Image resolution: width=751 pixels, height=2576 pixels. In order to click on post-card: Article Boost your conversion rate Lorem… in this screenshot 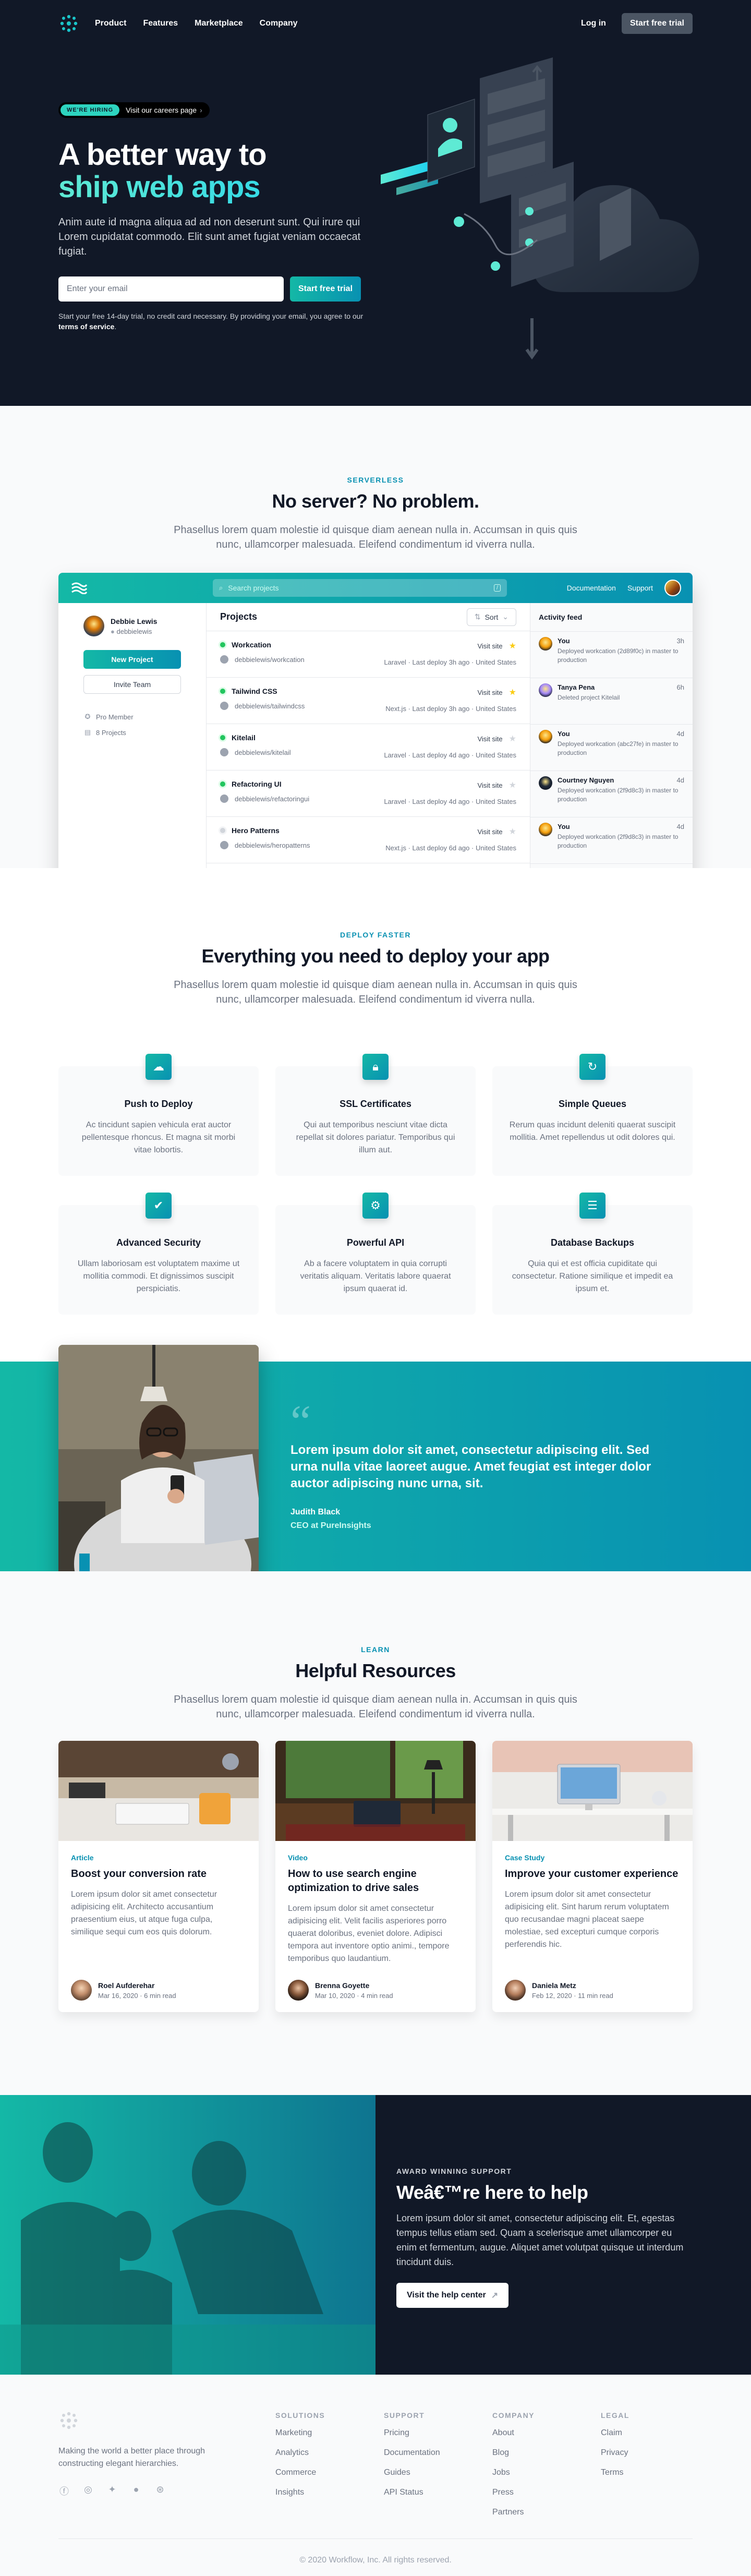, I will do `click(158, 1876)`.